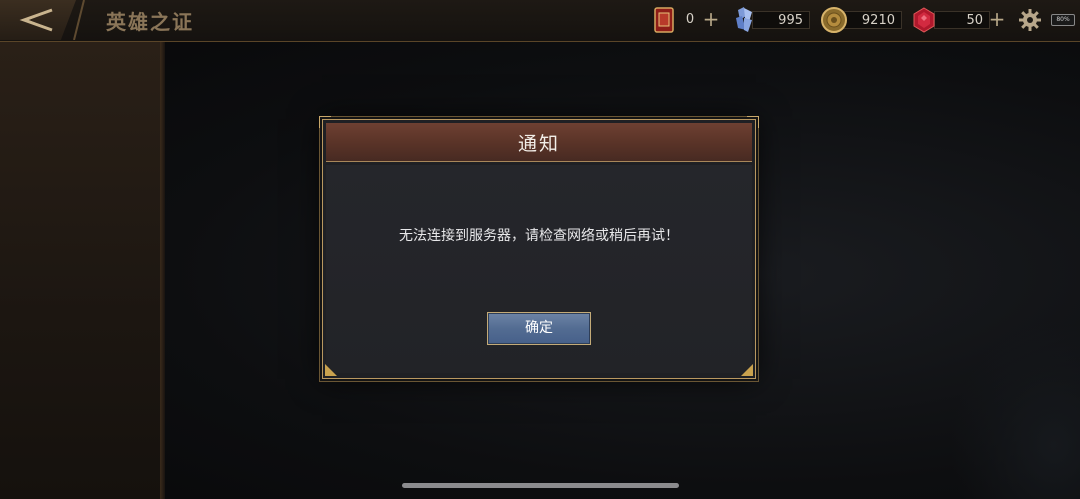 The image size is (1080, 499). What do you see at coordinates (162, 270) in the screenshot?
I see `left-panel-edge` at bounding box center [162, 270].